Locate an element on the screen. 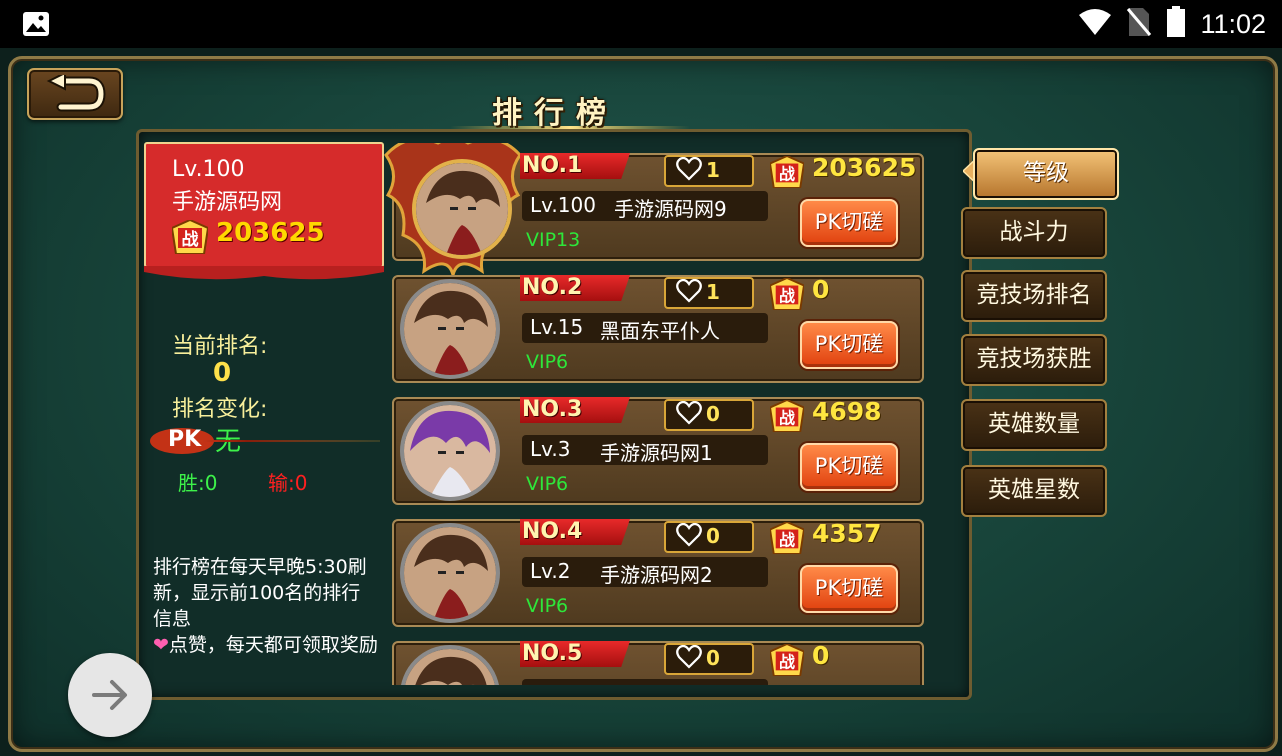  ranking-row: NO.3 0 战 4698 Lv.3 手游源码网1 VIP6 PK切磋 is located at coordinates (658, 446).